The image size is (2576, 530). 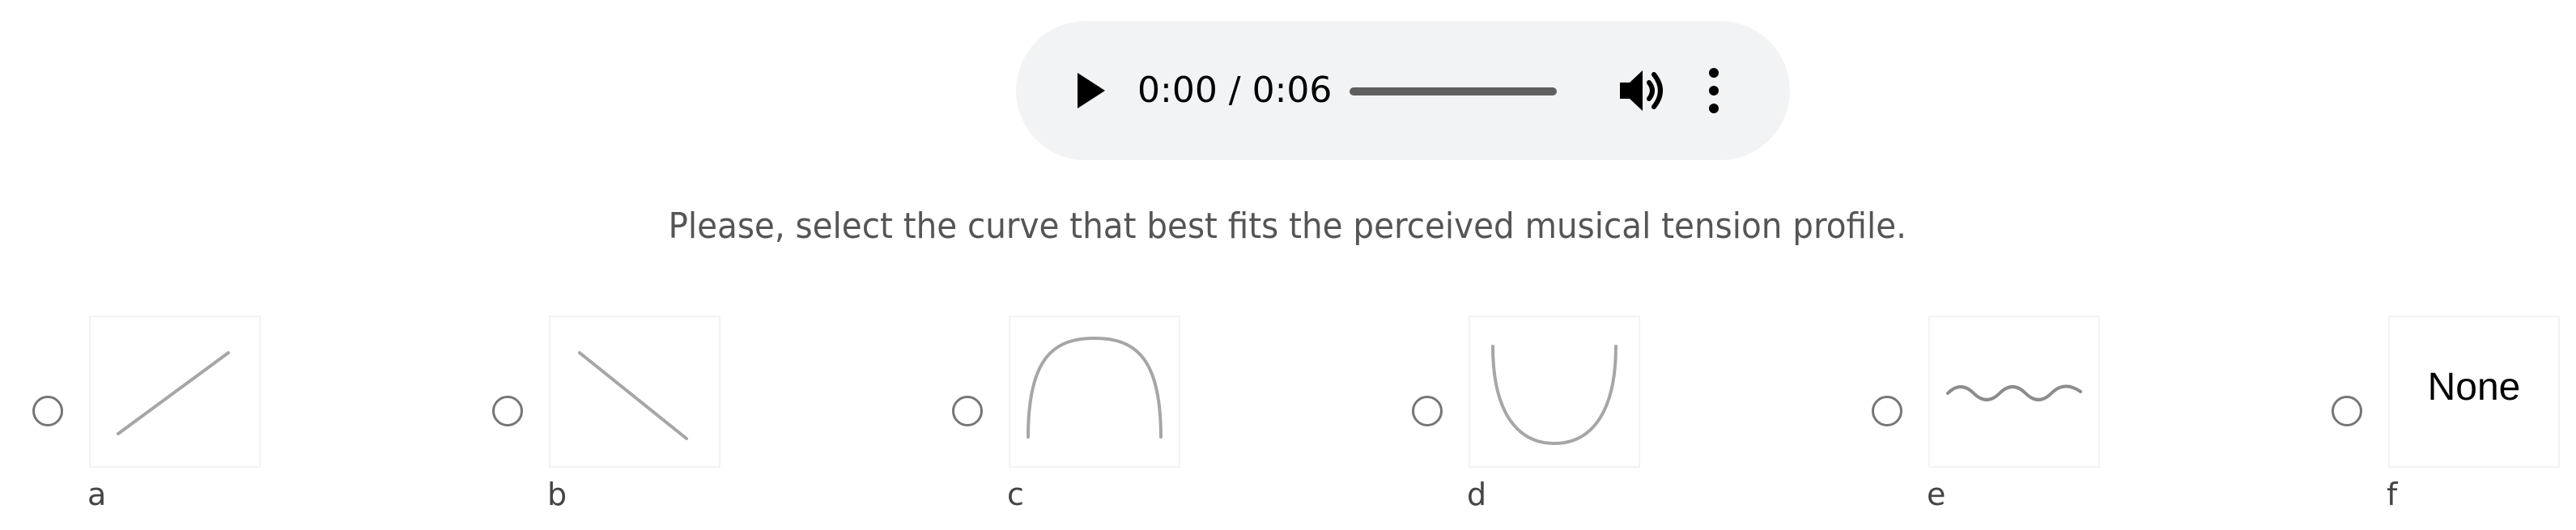 I want to click on wave-curve-icon, so click(x=2014, y=392).